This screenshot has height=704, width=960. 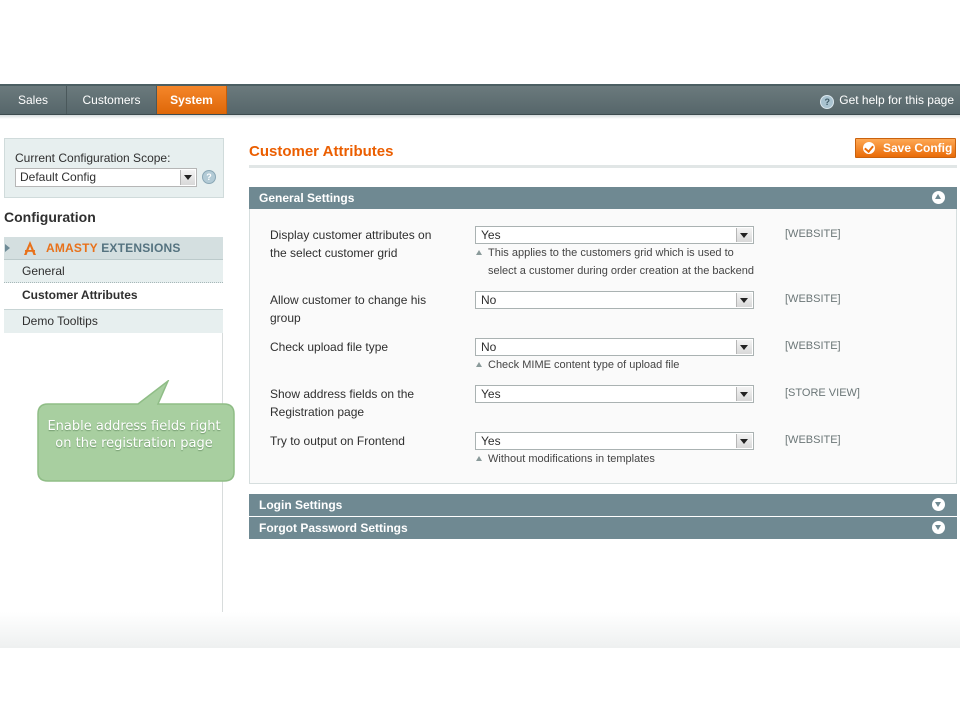 What do you see at coordinates (72, 248) in the screenshot?
I see `amasty-brand-text: AMASTY` at bounding box center [72, 248].